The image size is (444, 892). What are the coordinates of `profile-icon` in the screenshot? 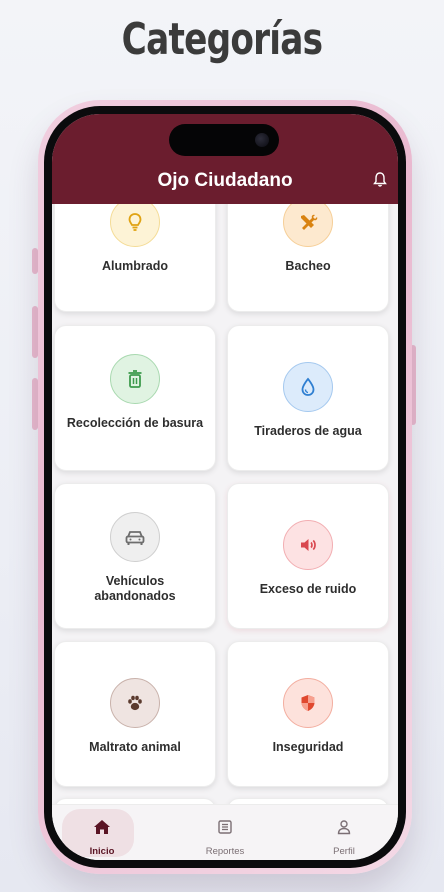 It's located at (344, 829).